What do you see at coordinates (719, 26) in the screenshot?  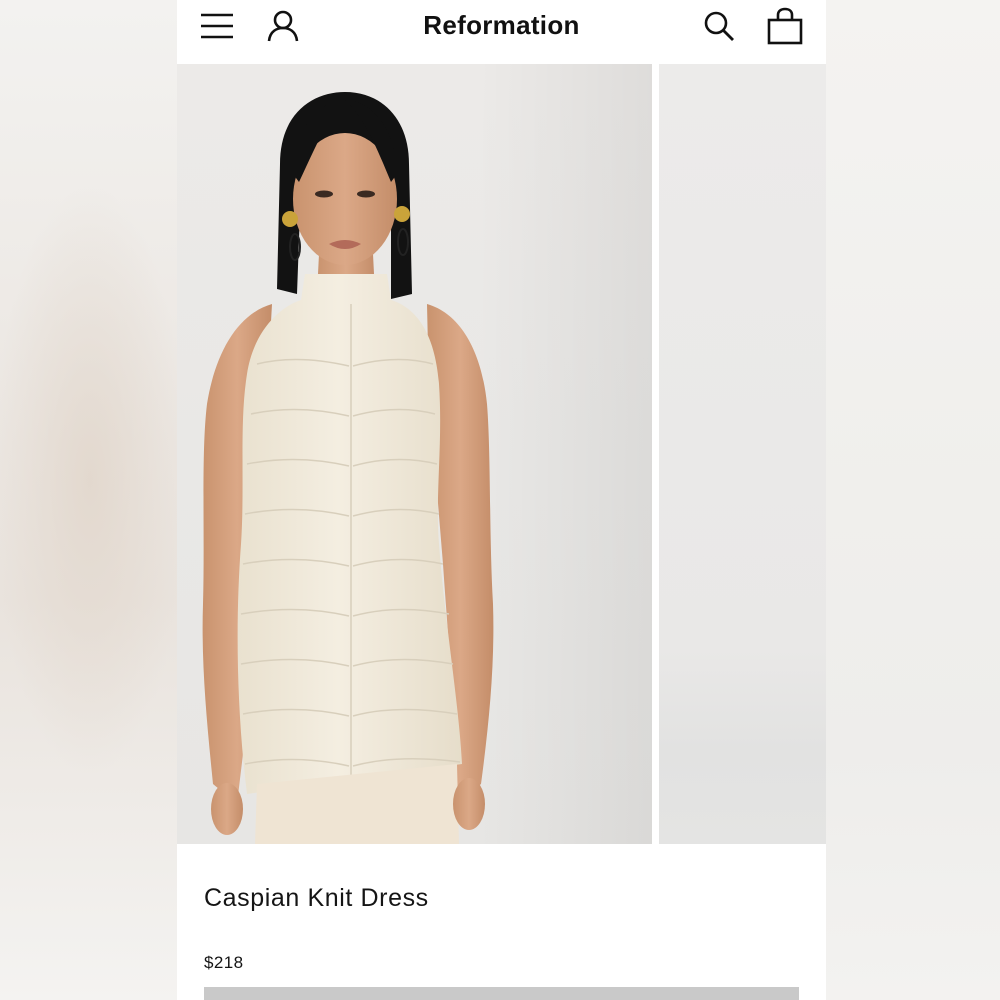 I see `search-icon` at bounding box center [719, 26].